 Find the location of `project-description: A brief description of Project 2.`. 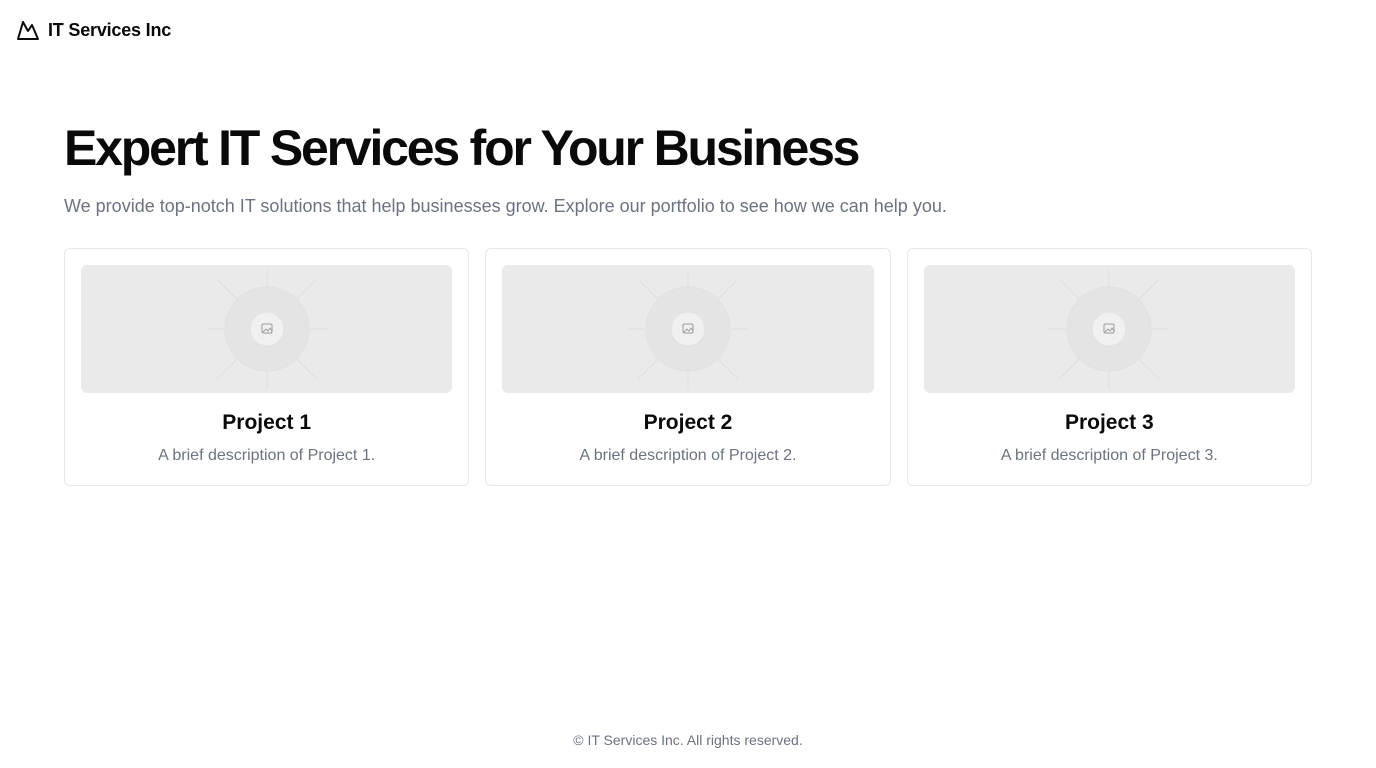

project-description: A brief description of Project 2. is located at coordinates (688, 455).